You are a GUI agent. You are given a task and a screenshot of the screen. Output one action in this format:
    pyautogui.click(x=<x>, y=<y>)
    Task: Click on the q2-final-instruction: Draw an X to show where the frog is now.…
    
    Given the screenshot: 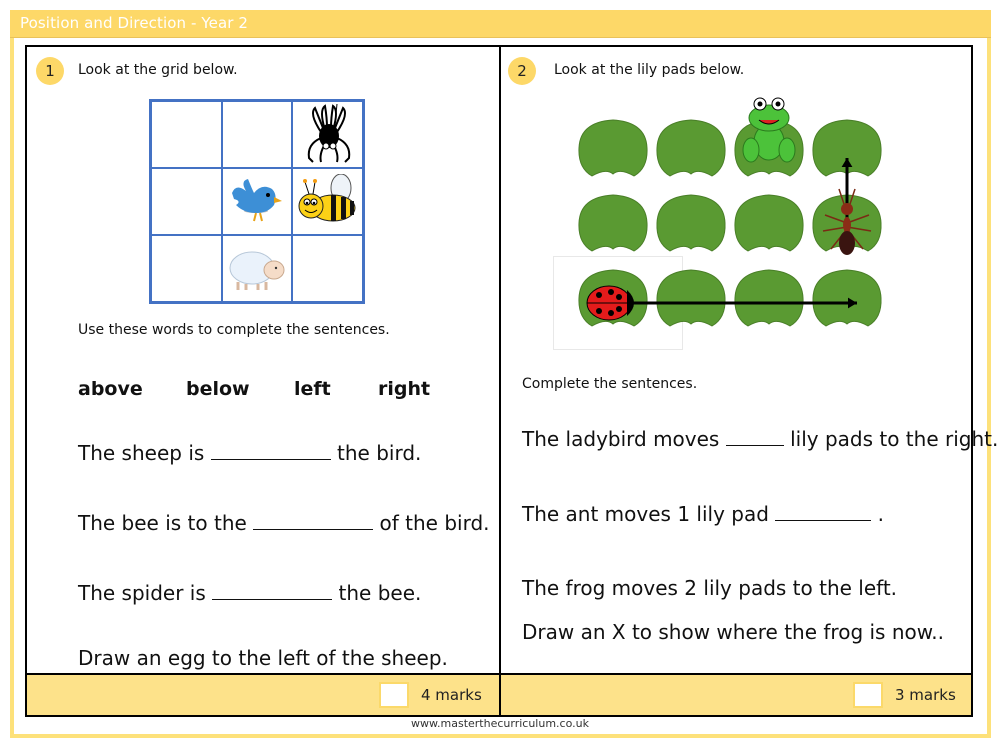 What is the action you would take?
    pyautogui.click(x=733, y=632)
    